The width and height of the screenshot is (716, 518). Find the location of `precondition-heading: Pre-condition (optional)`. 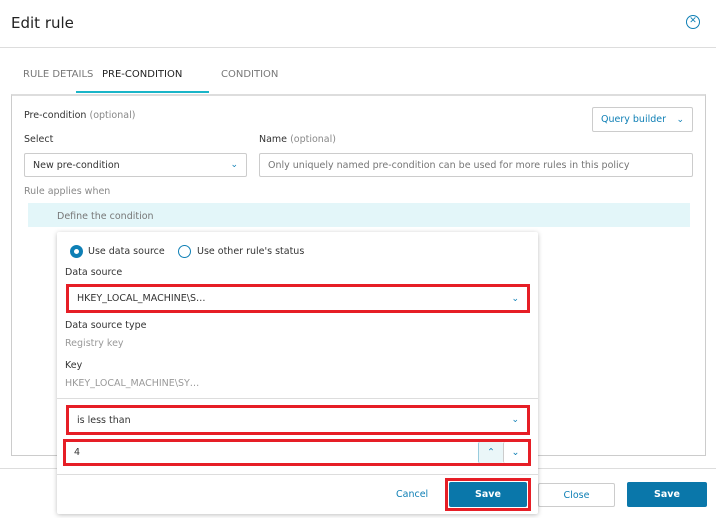

precondition-heading: Pre-condition (optional) is located at coordinates (79, 115).